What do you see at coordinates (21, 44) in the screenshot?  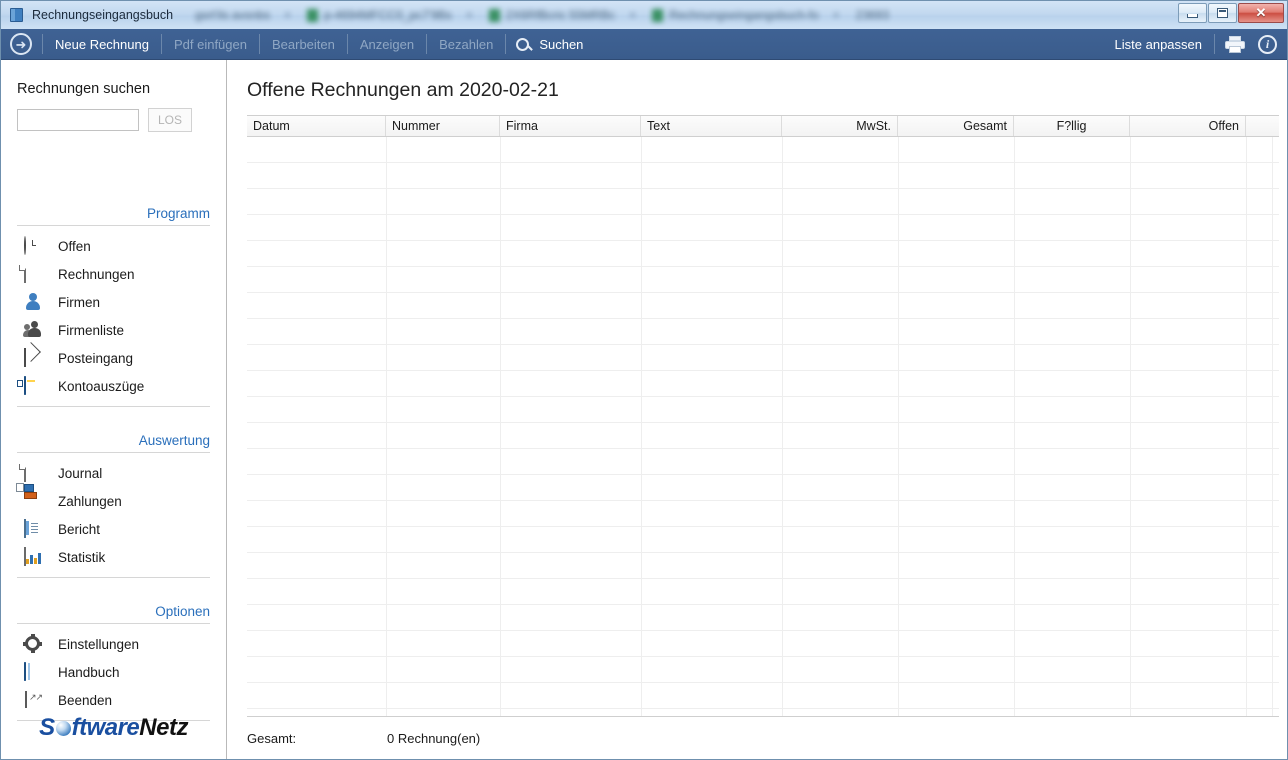 I see `back-icon: ➜` at bounding box center [21, 44].